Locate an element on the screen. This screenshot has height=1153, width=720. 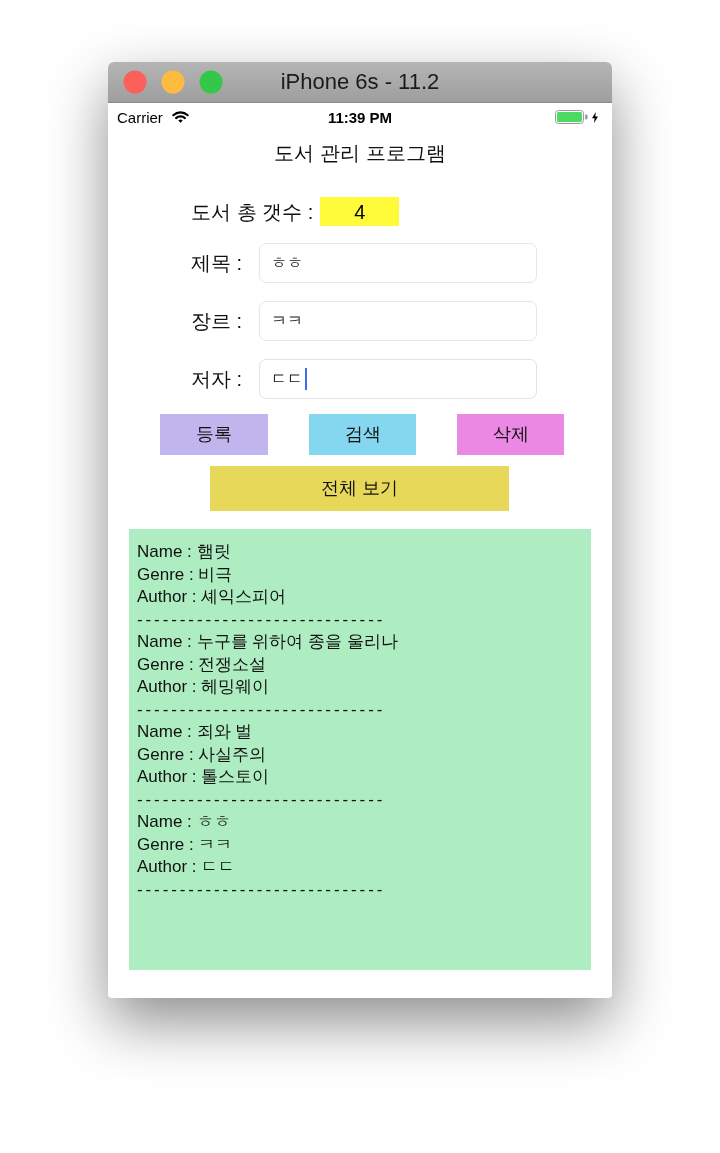
battery-icon is located at coordinates (571, 117).